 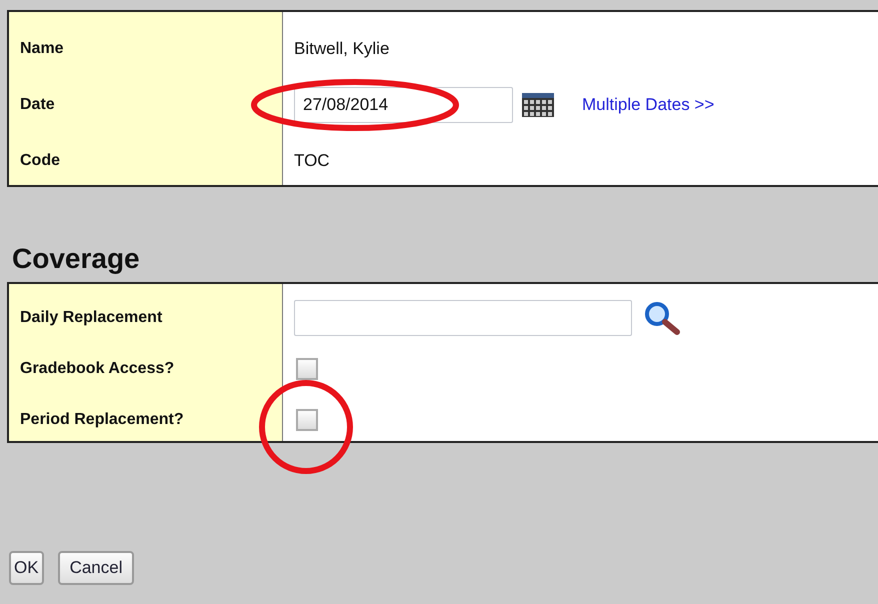 What do you see at coordinates (91, 317) in the screenshot?
I see `field-label: Daily Replacement` at bounding box center [91, 317].